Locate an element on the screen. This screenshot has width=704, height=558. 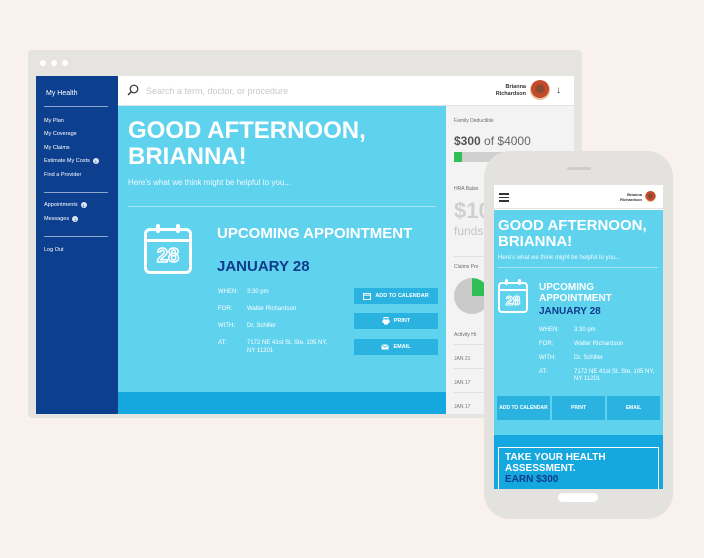
sidebar-item-label: Estimate My Costs is located at coordinates (67, 161).